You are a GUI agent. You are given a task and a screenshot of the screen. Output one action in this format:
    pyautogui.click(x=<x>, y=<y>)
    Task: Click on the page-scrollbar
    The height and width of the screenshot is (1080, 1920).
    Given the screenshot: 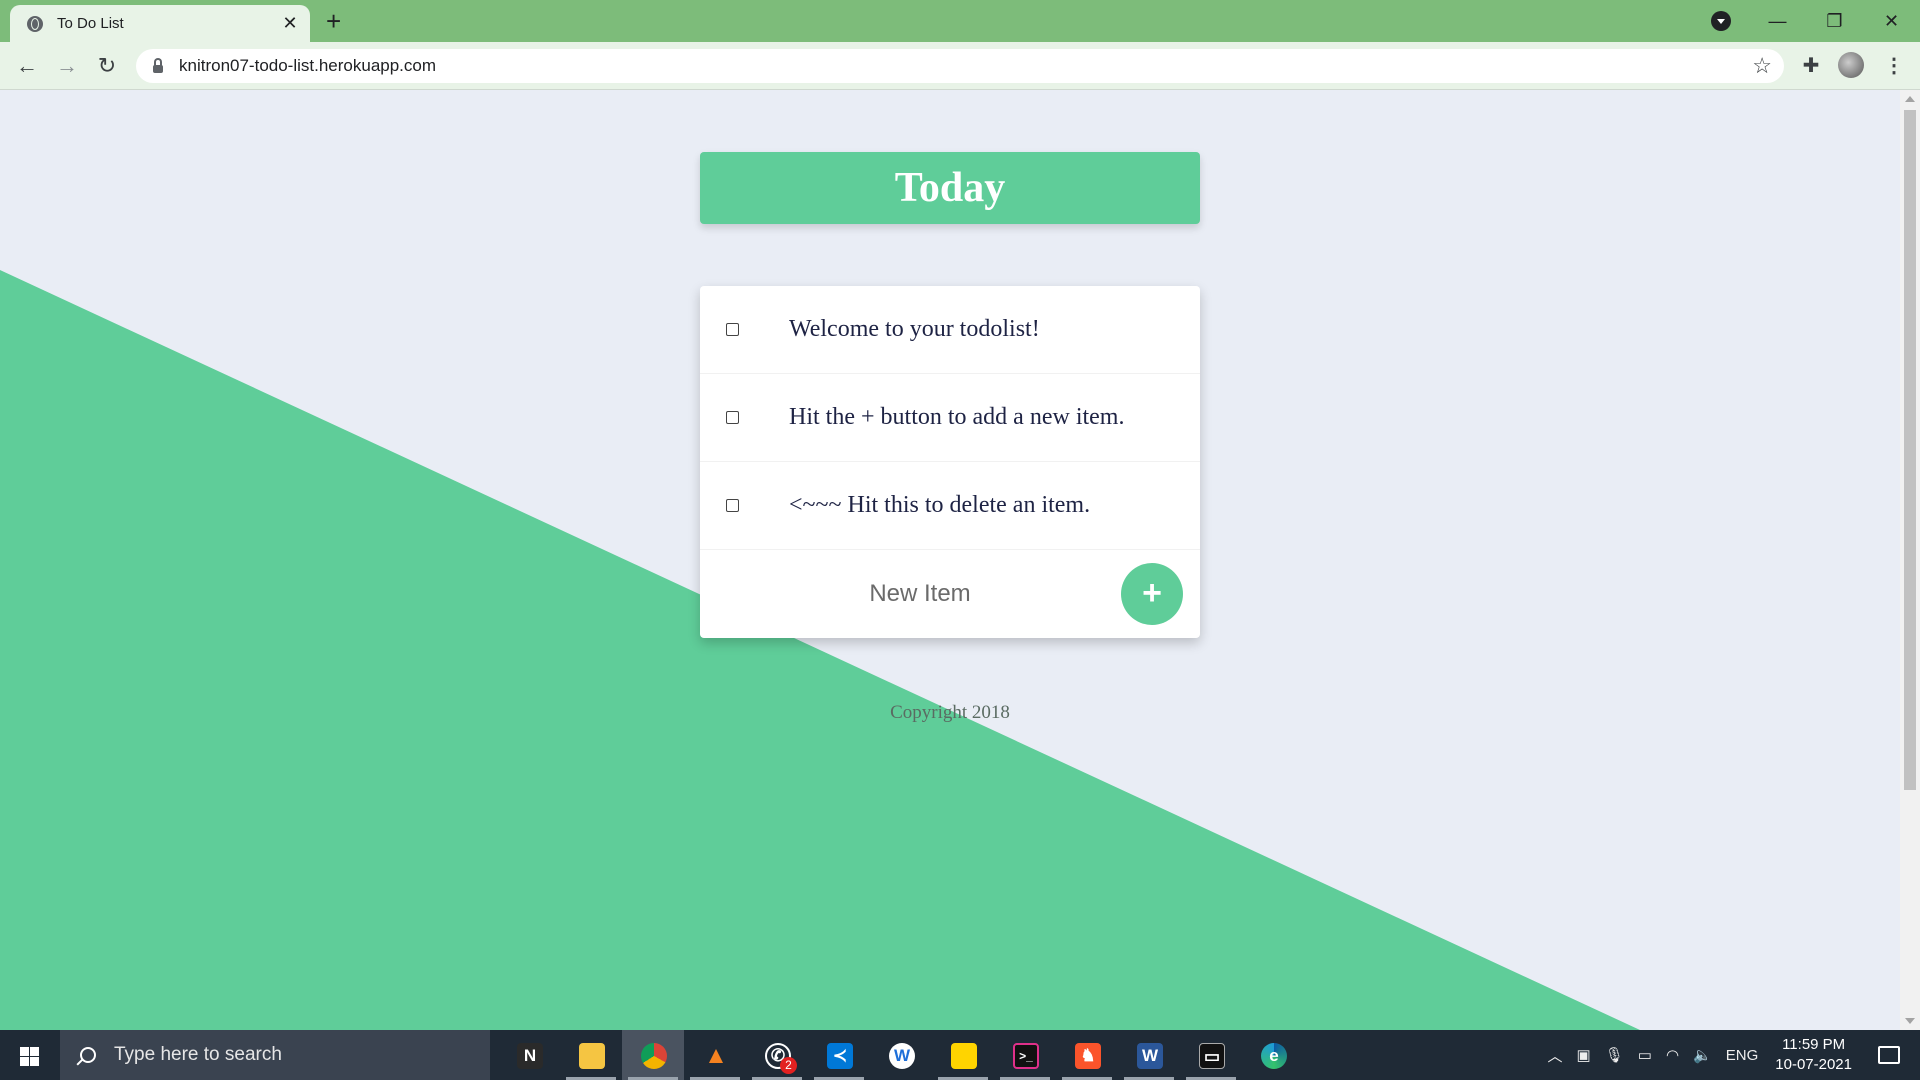 What is the action you would take?
    pyautogui.click(x=1910, y=560)
    